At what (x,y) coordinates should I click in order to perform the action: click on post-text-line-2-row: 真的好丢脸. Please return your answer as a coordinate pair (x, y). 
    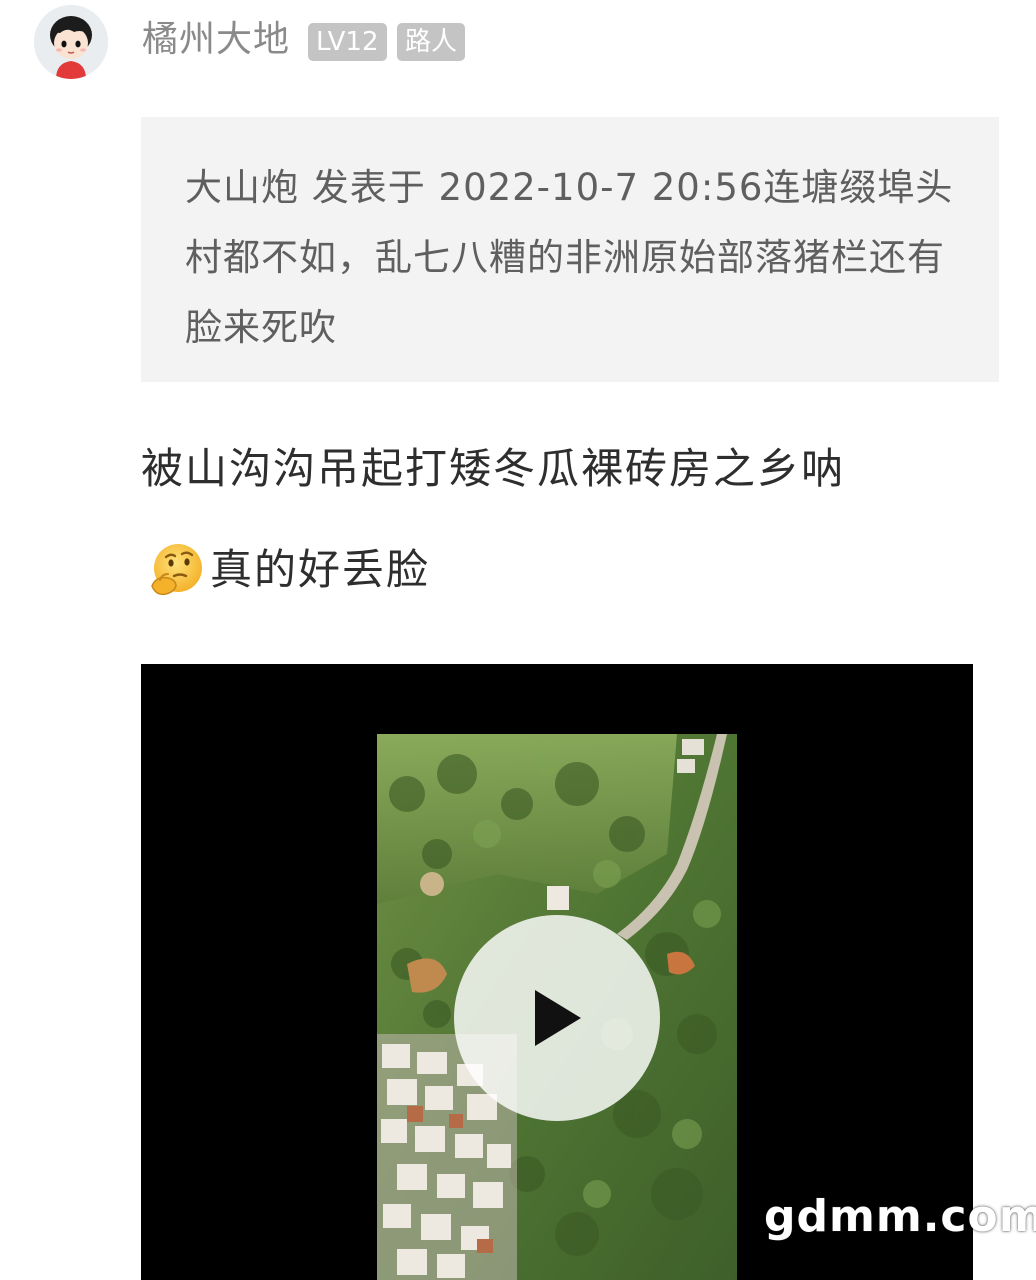
    Looking at the image, I should click on (288, 570).